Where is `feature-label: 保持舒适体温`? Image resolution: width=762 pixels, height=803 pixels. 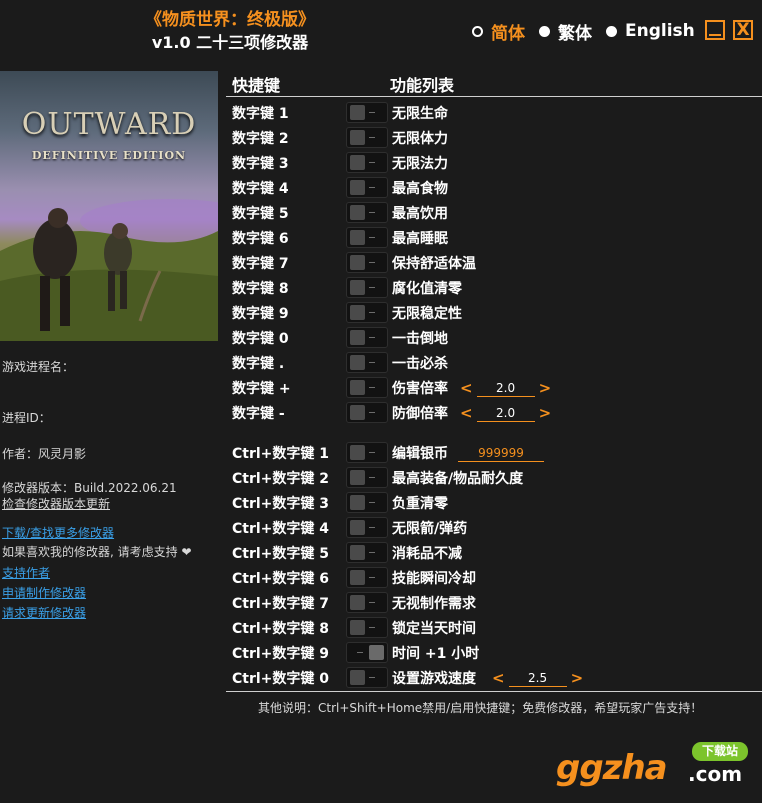 feature-label: 保持舒适体温 is located at coordinates (434, 264).